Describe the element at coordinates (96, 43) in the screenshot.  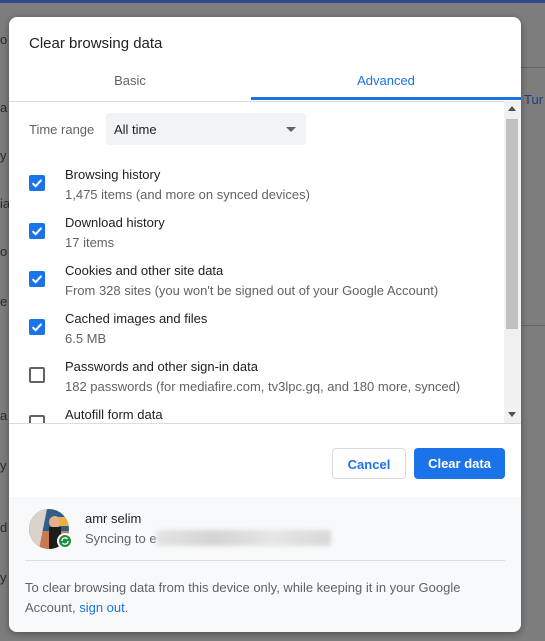
I see `dialog-title: Clear browsing data` at that location.